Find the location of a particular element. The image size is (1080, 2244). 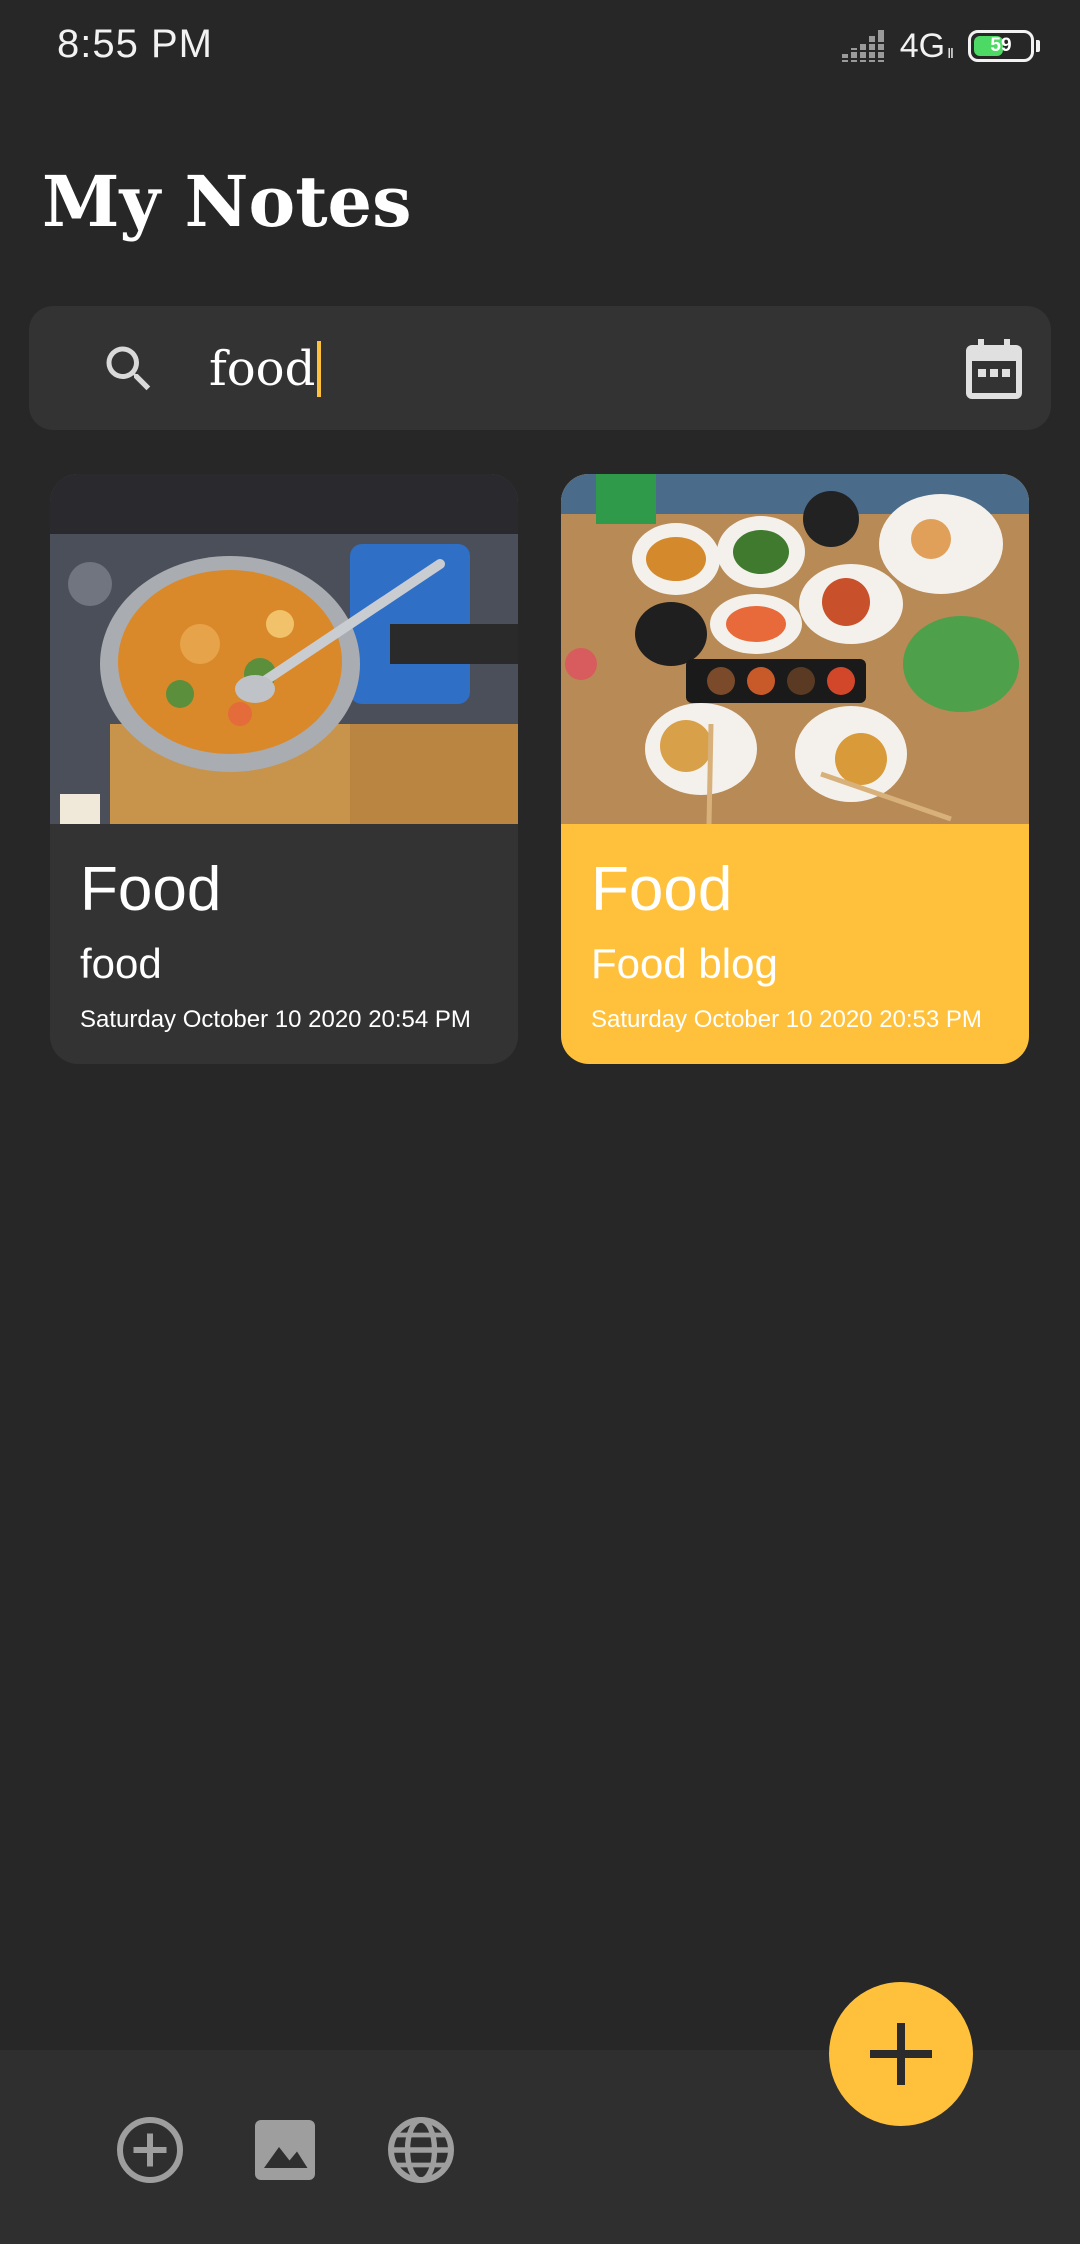

note-image-hot-pot is located at coordinates (284, 649).